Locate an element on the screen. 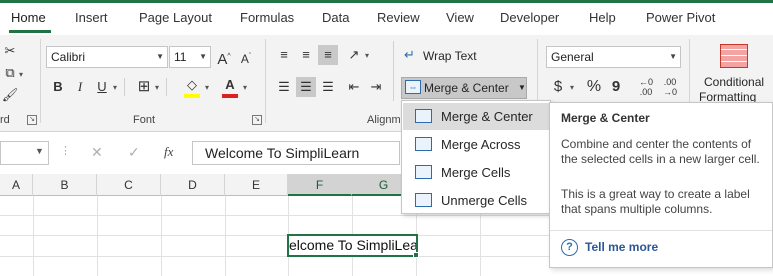 The width and height of the screenshot is (773, 276). tooltip-divider is located at coordinates (661, 230).